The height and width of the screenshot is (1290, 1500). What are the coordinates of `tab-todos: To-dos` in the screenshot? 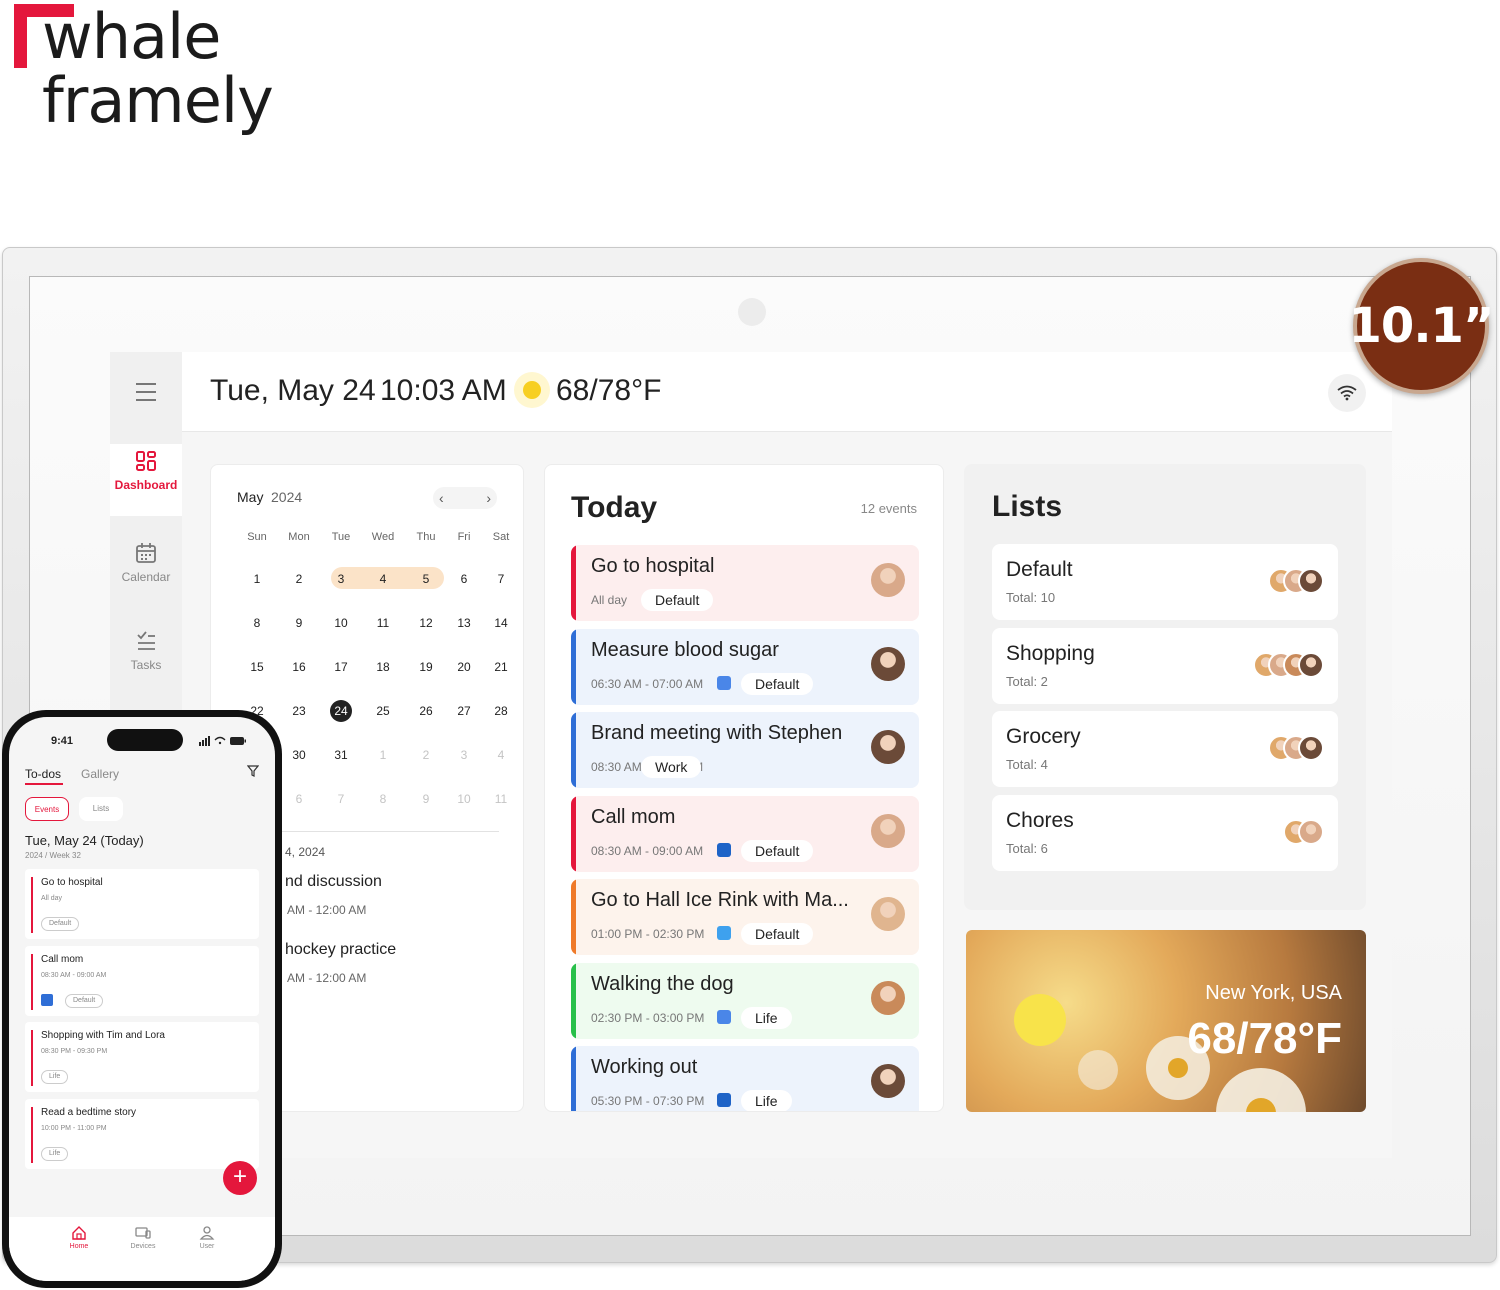 It's located at (43, 774).